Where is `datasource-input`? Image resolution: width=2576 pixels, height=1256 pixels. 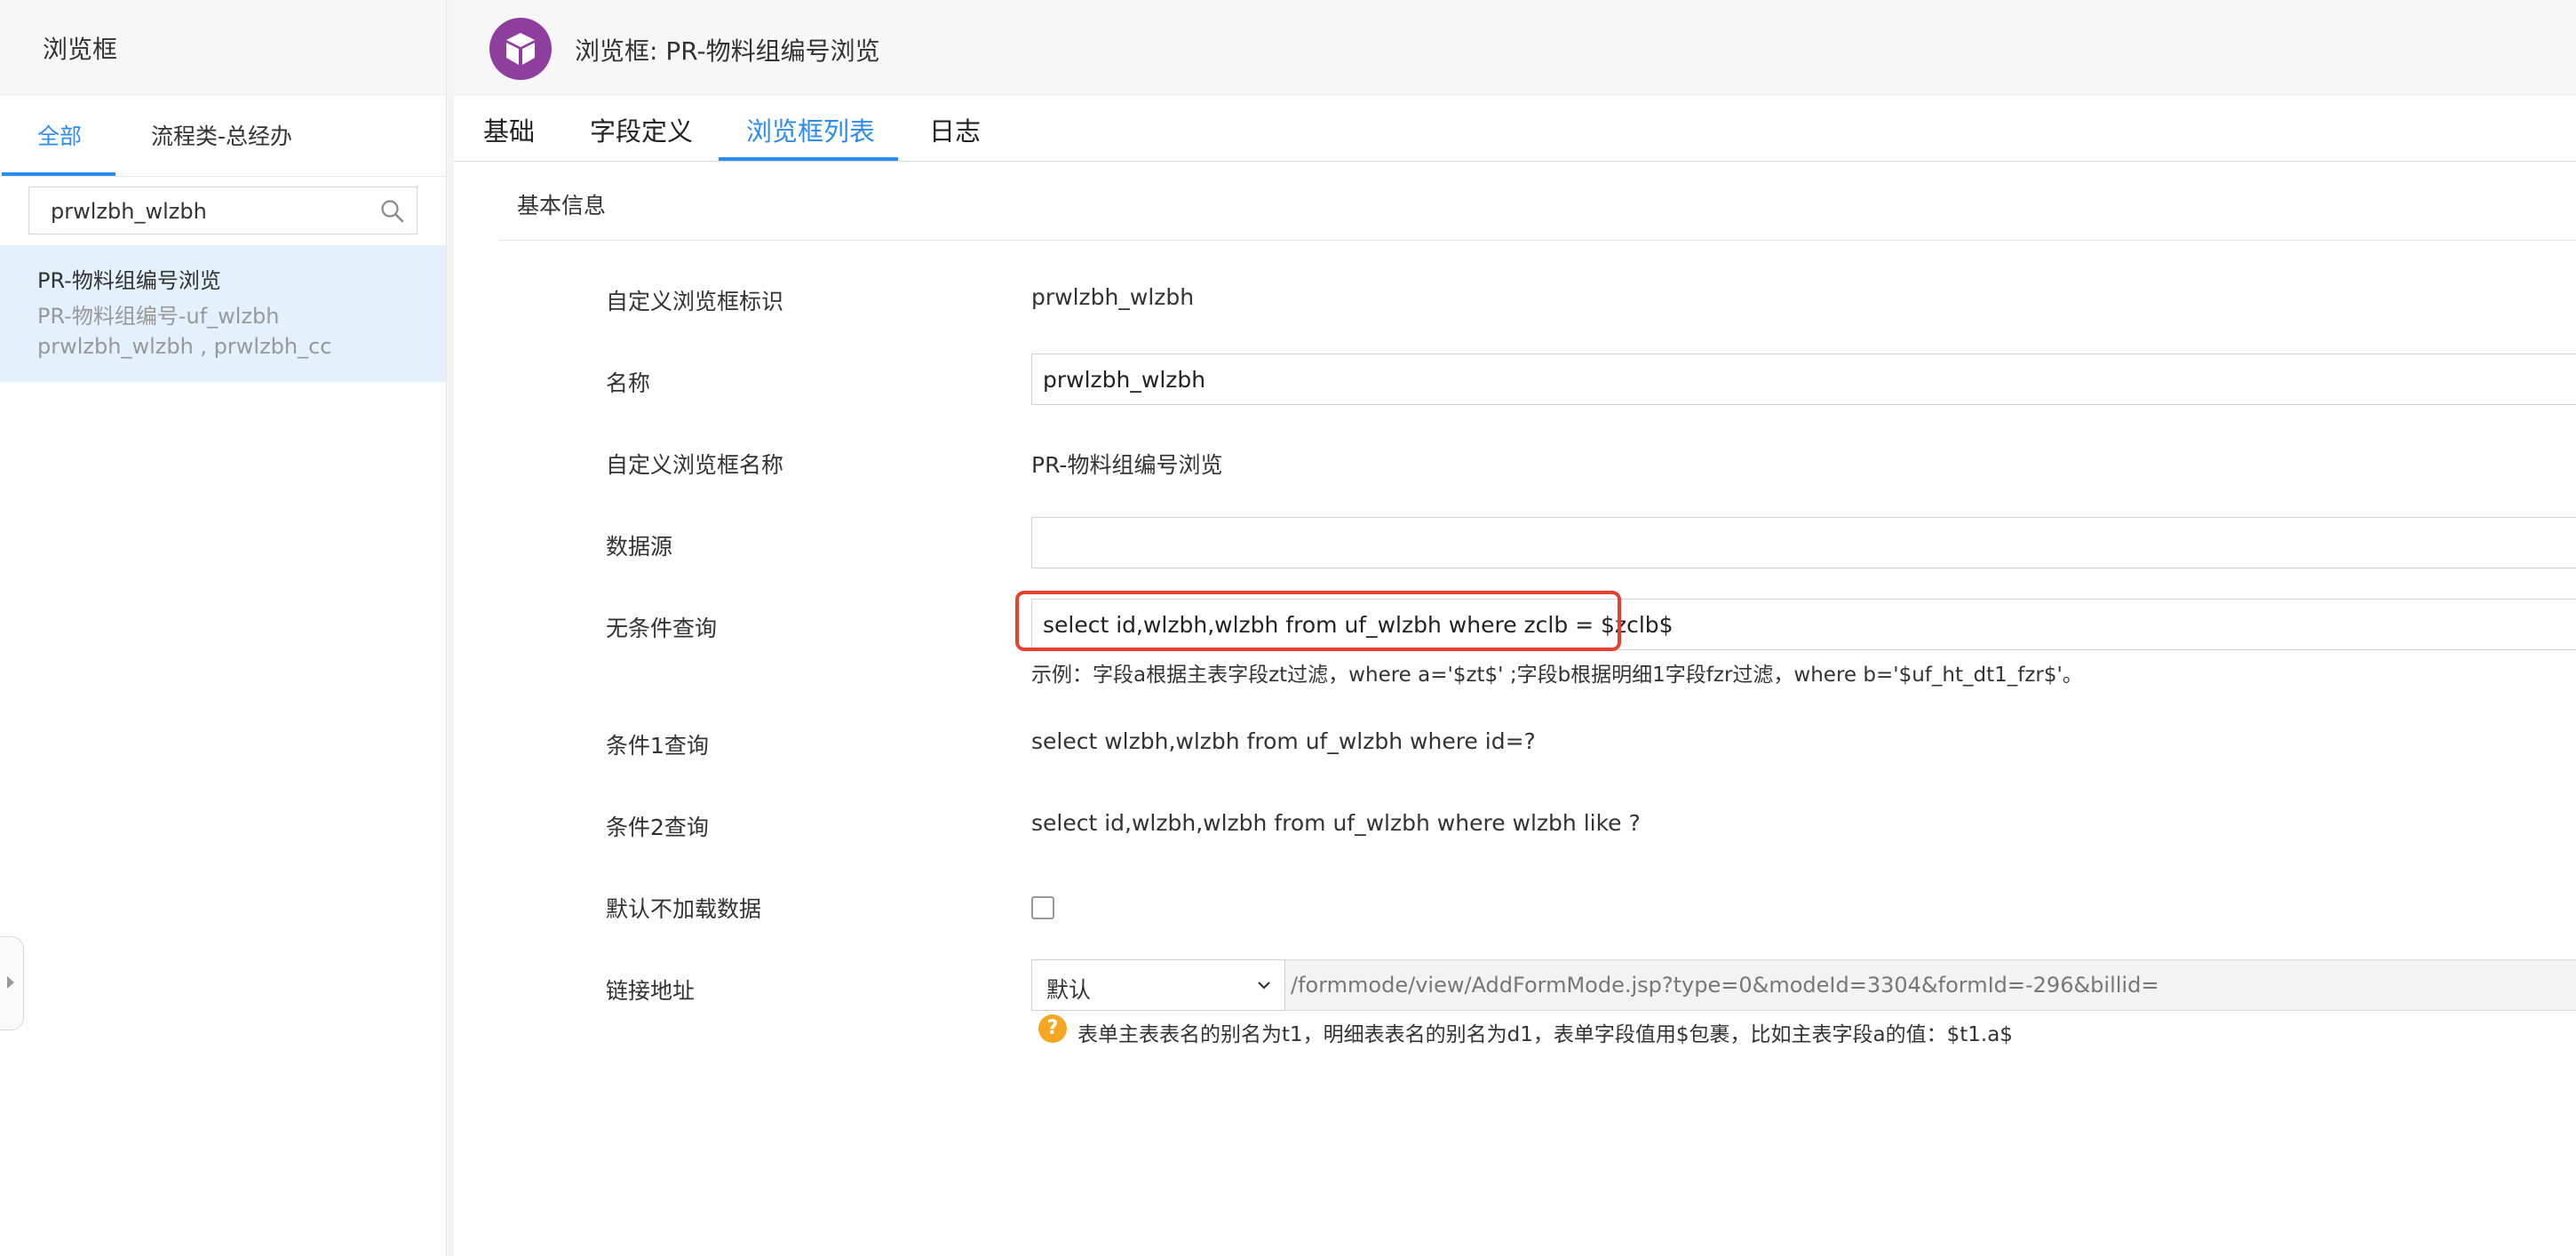 datasource-input is located at coordinates (1803, 542).